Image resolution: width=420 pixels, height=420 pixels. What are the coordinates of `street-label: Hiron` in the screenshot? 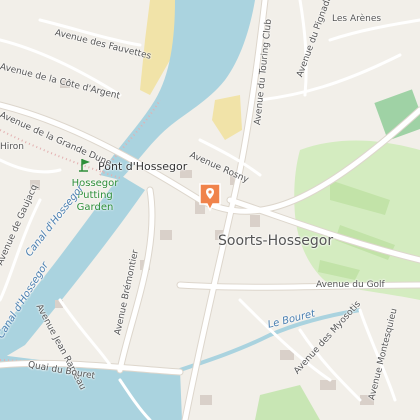 It's located at (12, 147).